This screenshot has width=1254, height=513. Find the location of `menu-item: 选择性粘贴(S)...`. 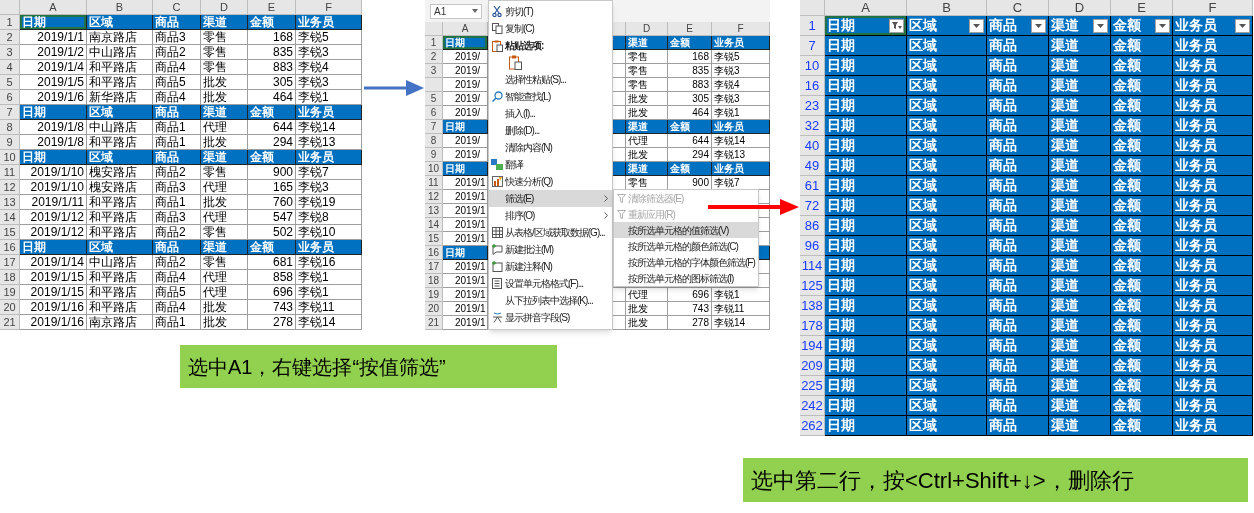

menu-item: 选择性粘贴(S)... is located at coordinates (550, 79).